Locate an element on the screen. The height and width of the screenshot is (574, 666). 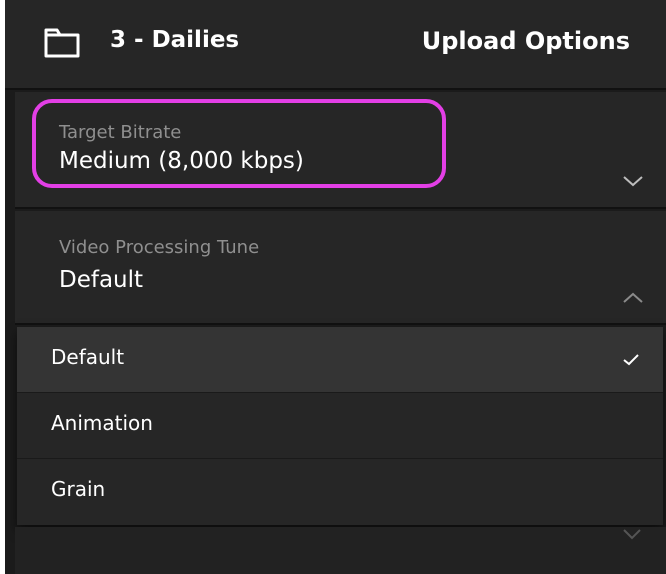
video-processing-tune-label: Video Processing Tune is located at coordinates (159, 247).